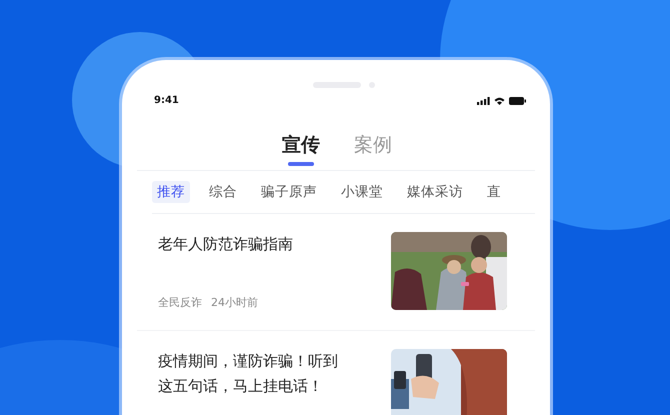 The width and height of the screenshot is (670, 415). Describe the element at coordinates (254, 374) in the screenshot. I see `article-title: 疫情期间，谨防诈骗！听到这五句话，马上挂电话！` at that location.